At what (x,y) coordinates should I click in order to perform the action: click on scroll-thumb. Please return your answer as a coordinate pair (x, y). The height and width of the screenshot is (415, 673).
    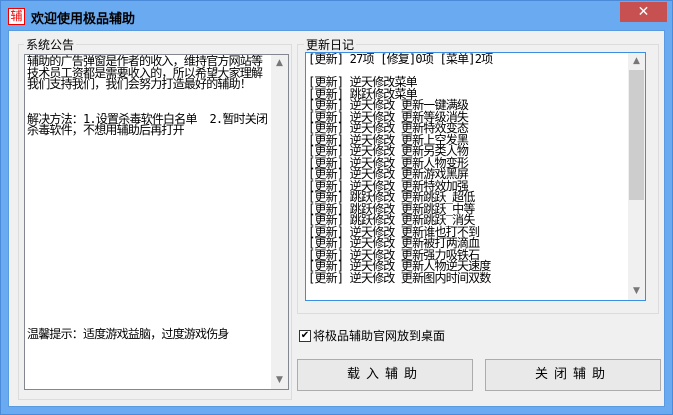
    Looking at the image, I should click on (636, 135).